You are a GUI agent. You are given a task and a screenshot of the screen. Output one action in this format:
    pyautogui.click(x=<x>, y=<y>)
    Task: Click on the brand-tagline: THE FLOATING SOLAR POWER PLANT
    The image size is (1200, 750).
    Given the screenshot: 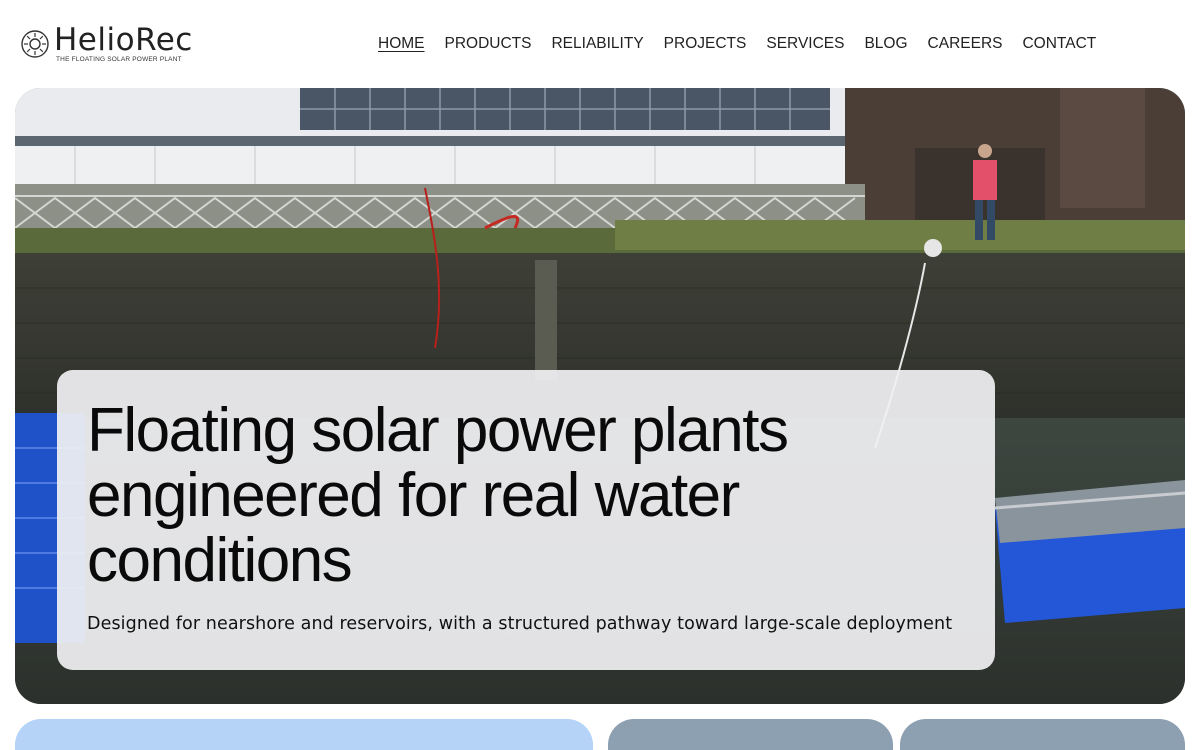 What is the action you would take?
    pyautogui.click(x=119, y=59)
    